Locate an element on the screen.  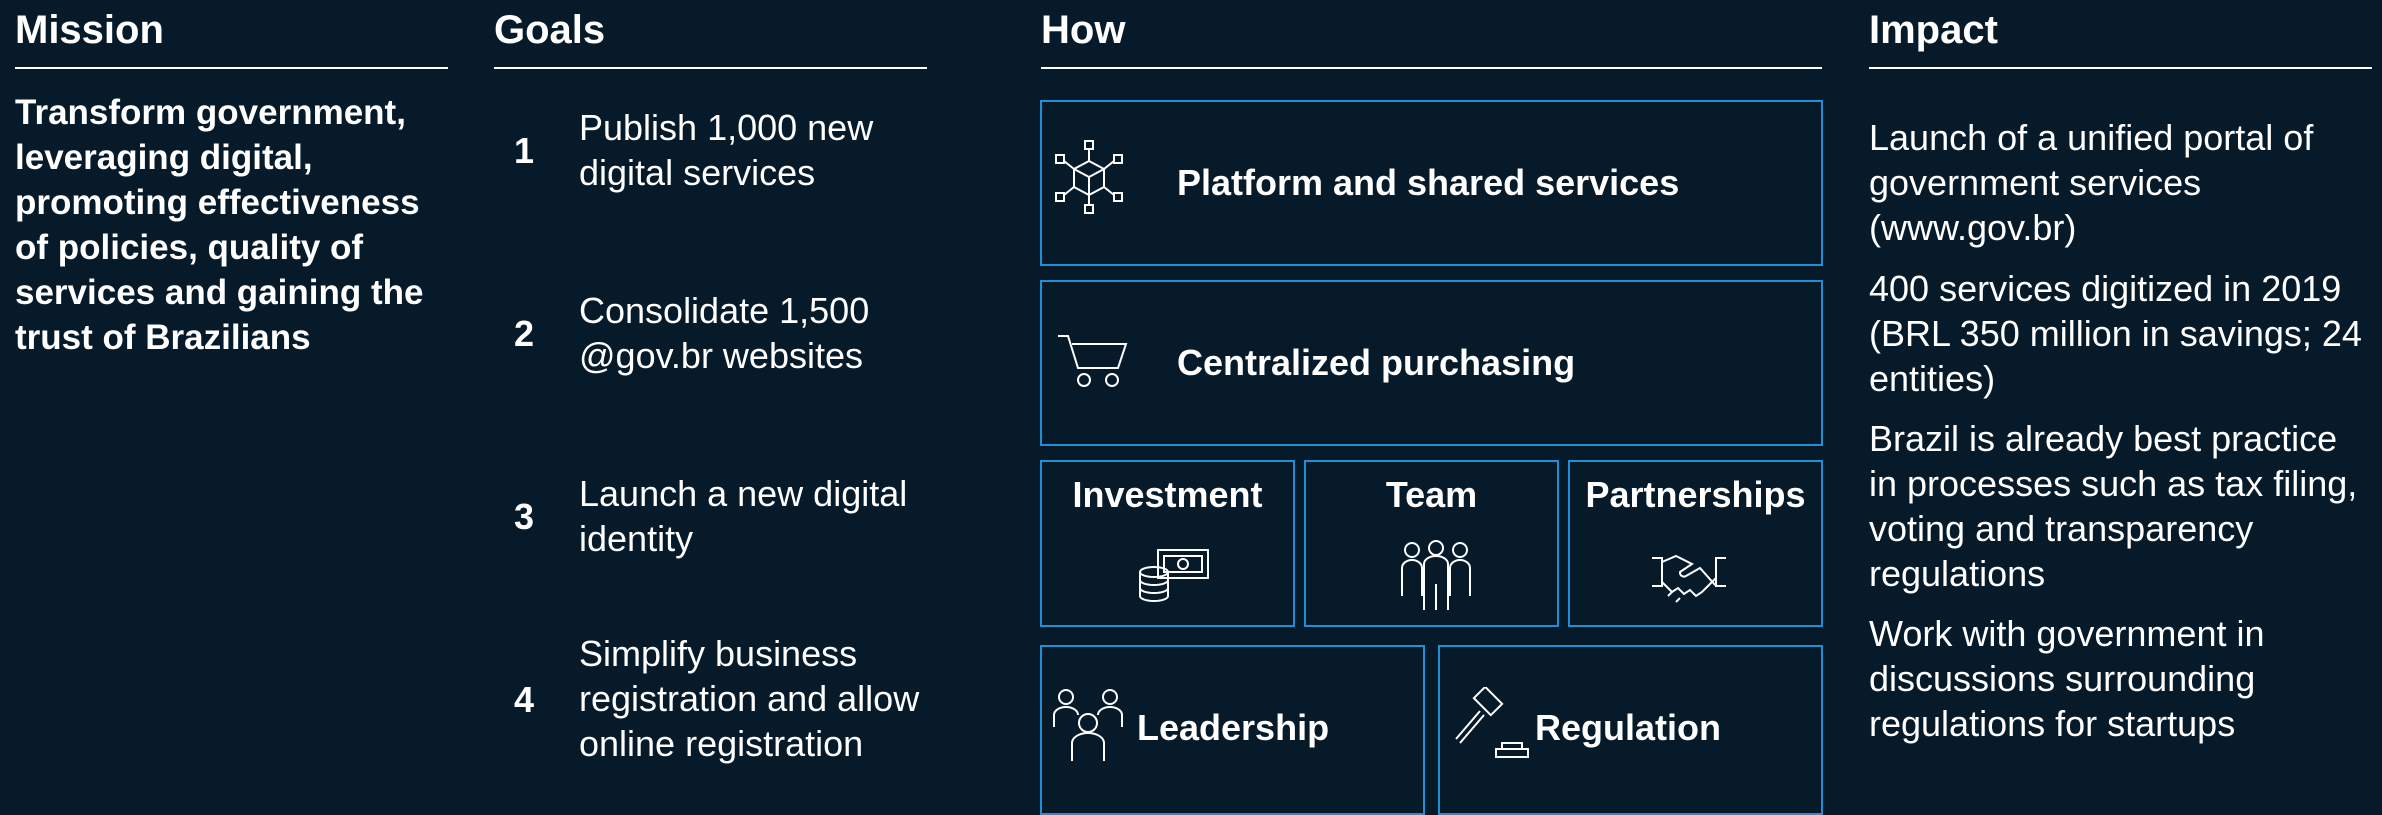
people-group-icon is located at coordinates (1436, 576).